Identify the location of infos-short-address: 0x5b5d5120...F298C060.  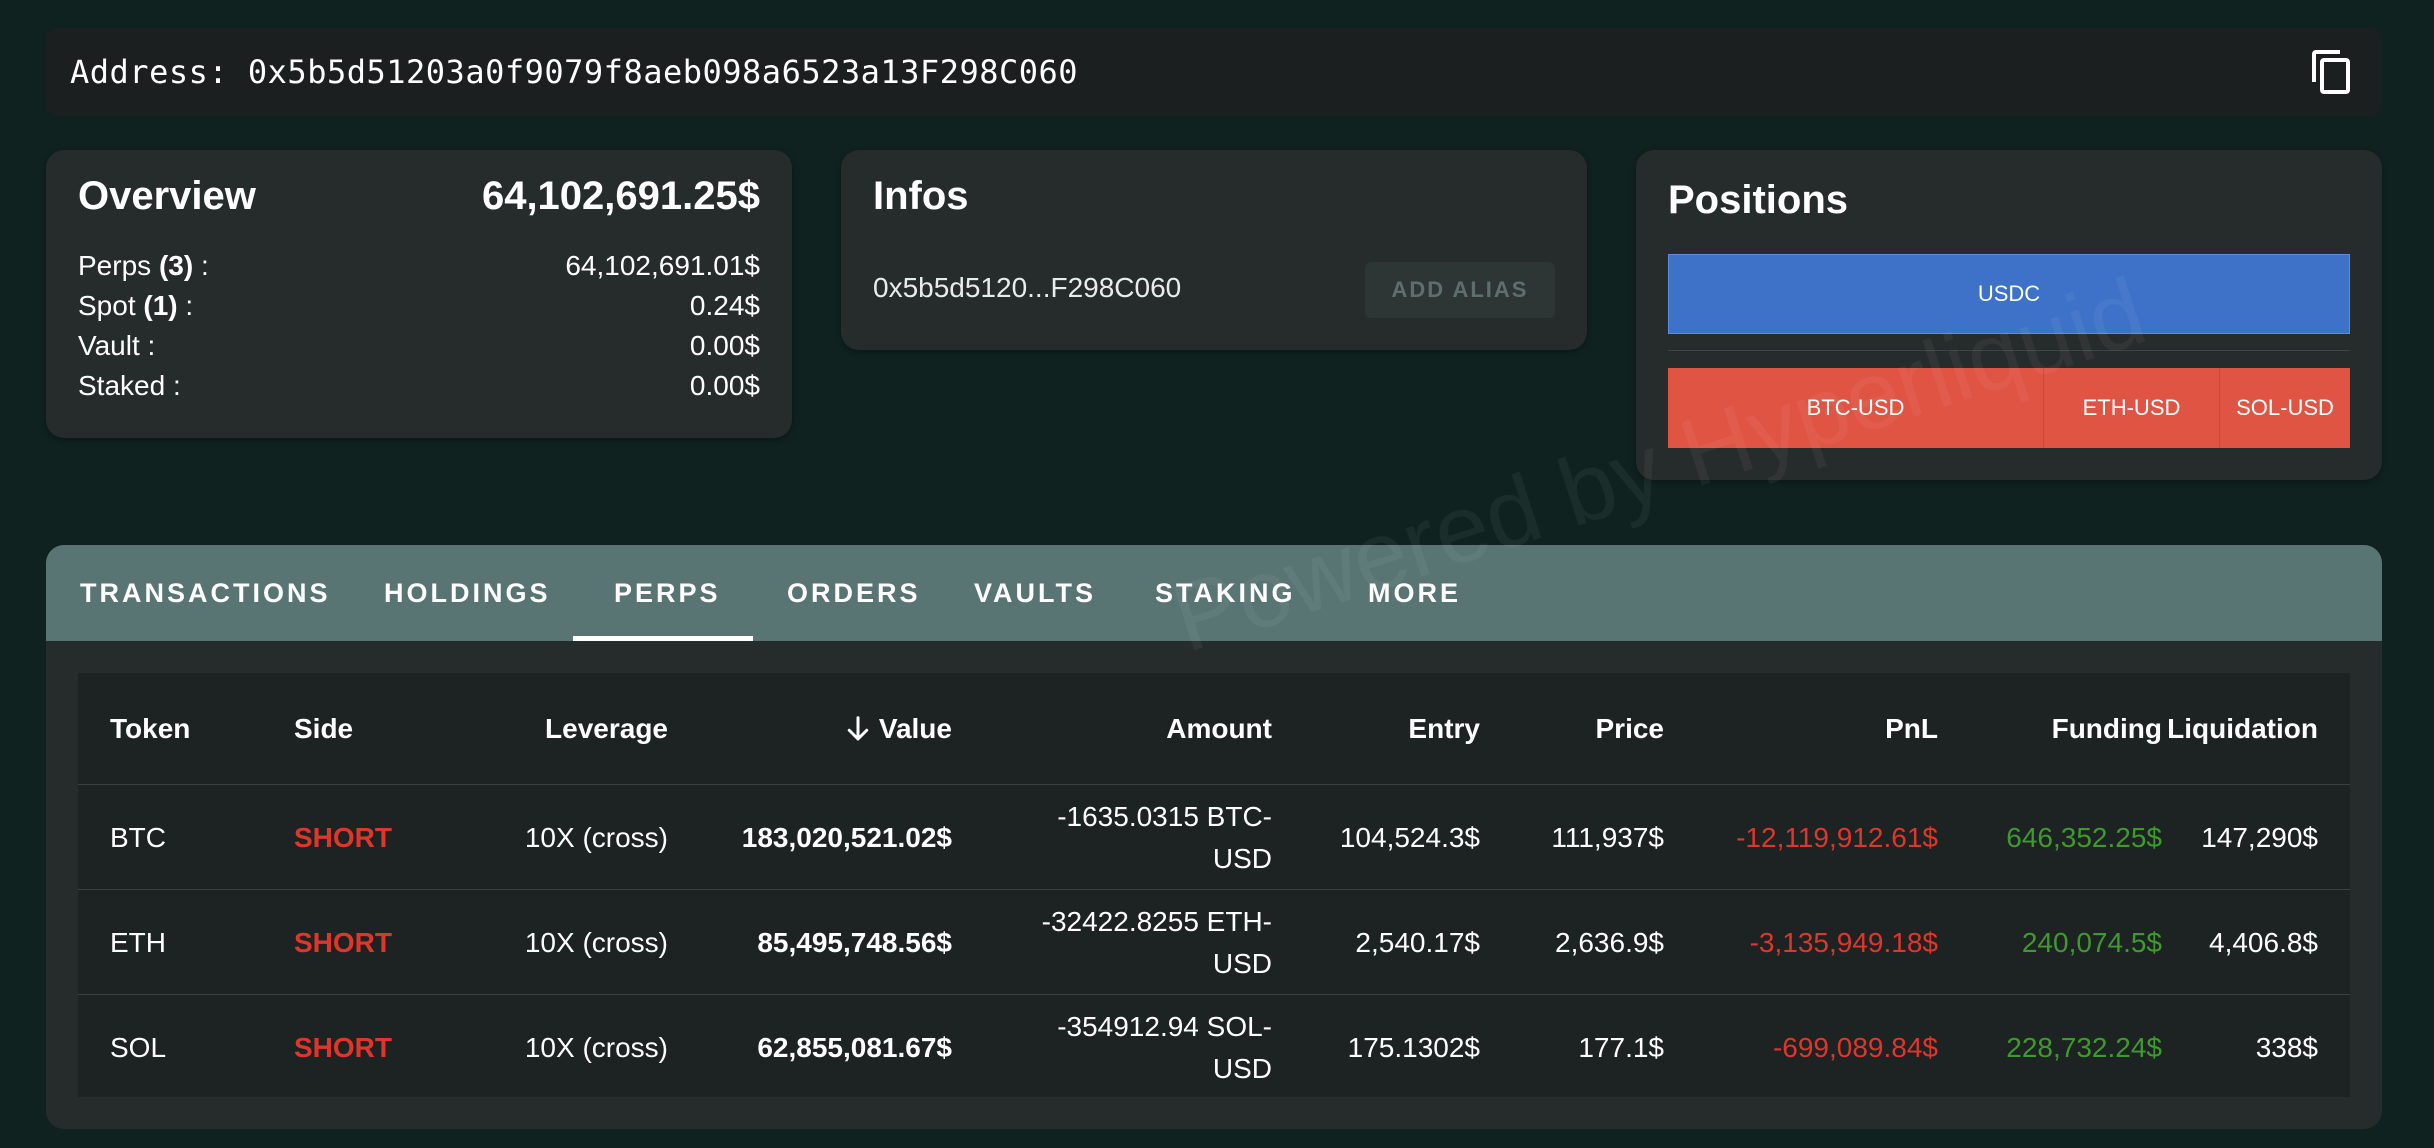
(1027, 287).